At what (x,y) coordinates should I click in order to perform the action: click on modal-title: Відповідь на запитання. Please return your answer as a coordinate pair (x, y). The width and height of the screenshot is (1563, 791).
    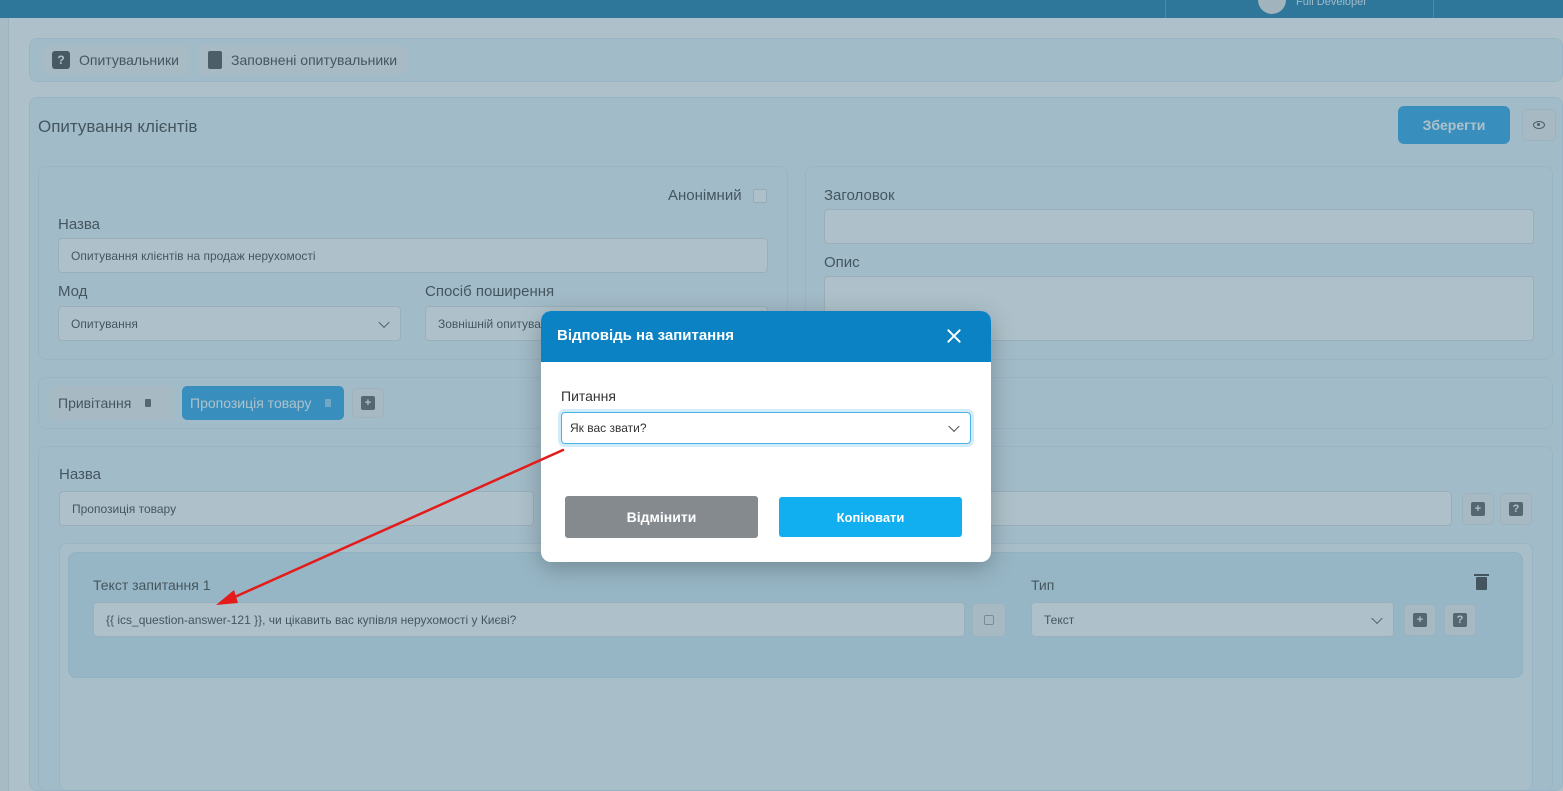
    Looking at the image, I should click on (646, 335).